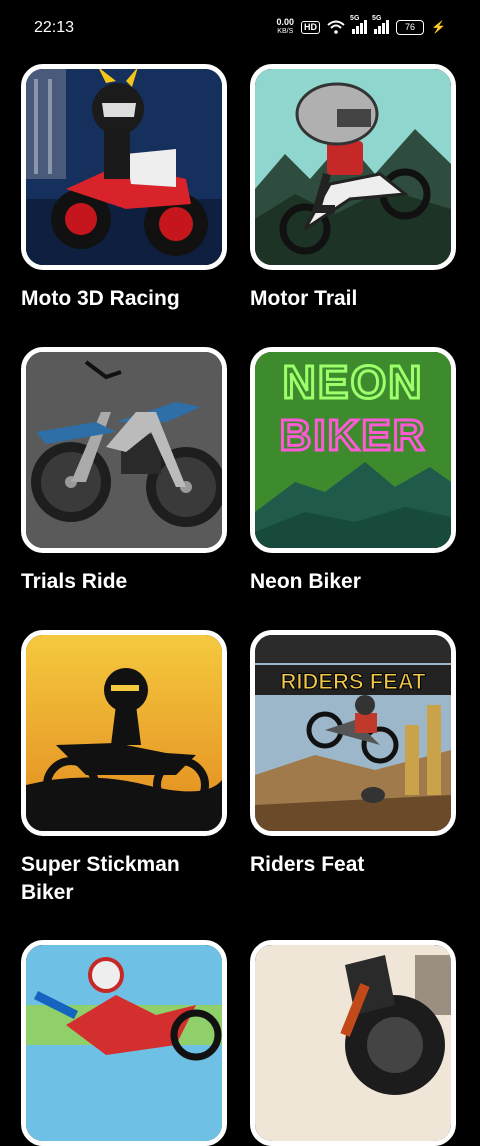  What do you see at coordinates (311, 27) in the screenshot?
I see `hd-voice-badge: HD` at bounding box center [311, 27].